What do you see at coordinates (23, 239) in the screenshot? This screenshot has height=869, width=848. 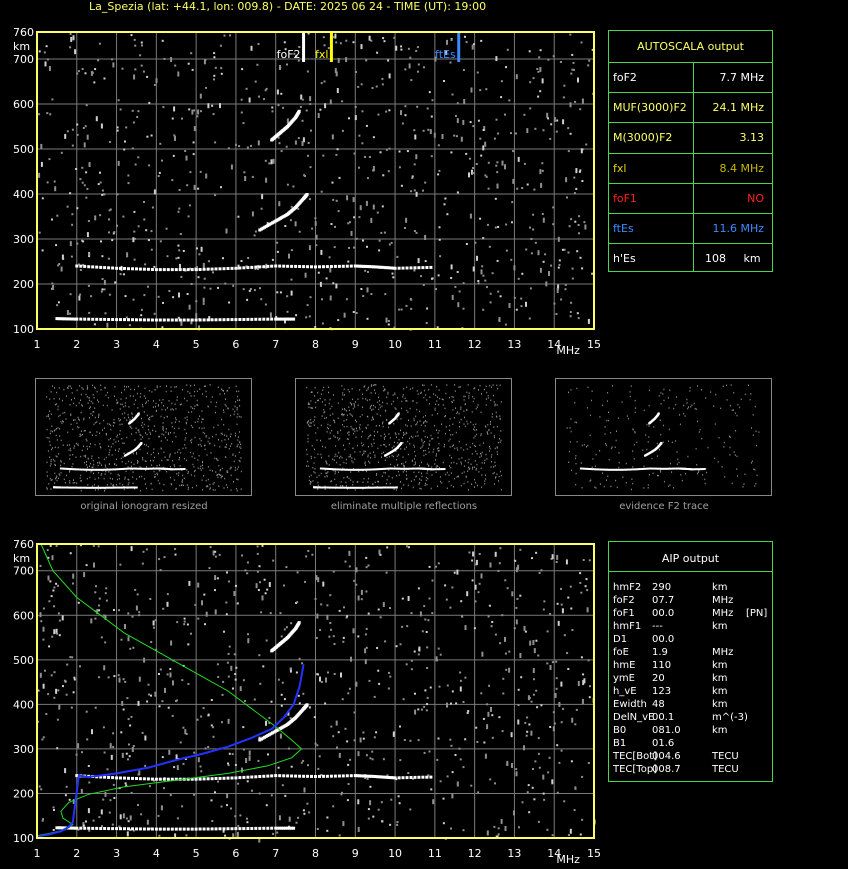 I see `y-tick-label: 300` at bounding box center [23, 239].